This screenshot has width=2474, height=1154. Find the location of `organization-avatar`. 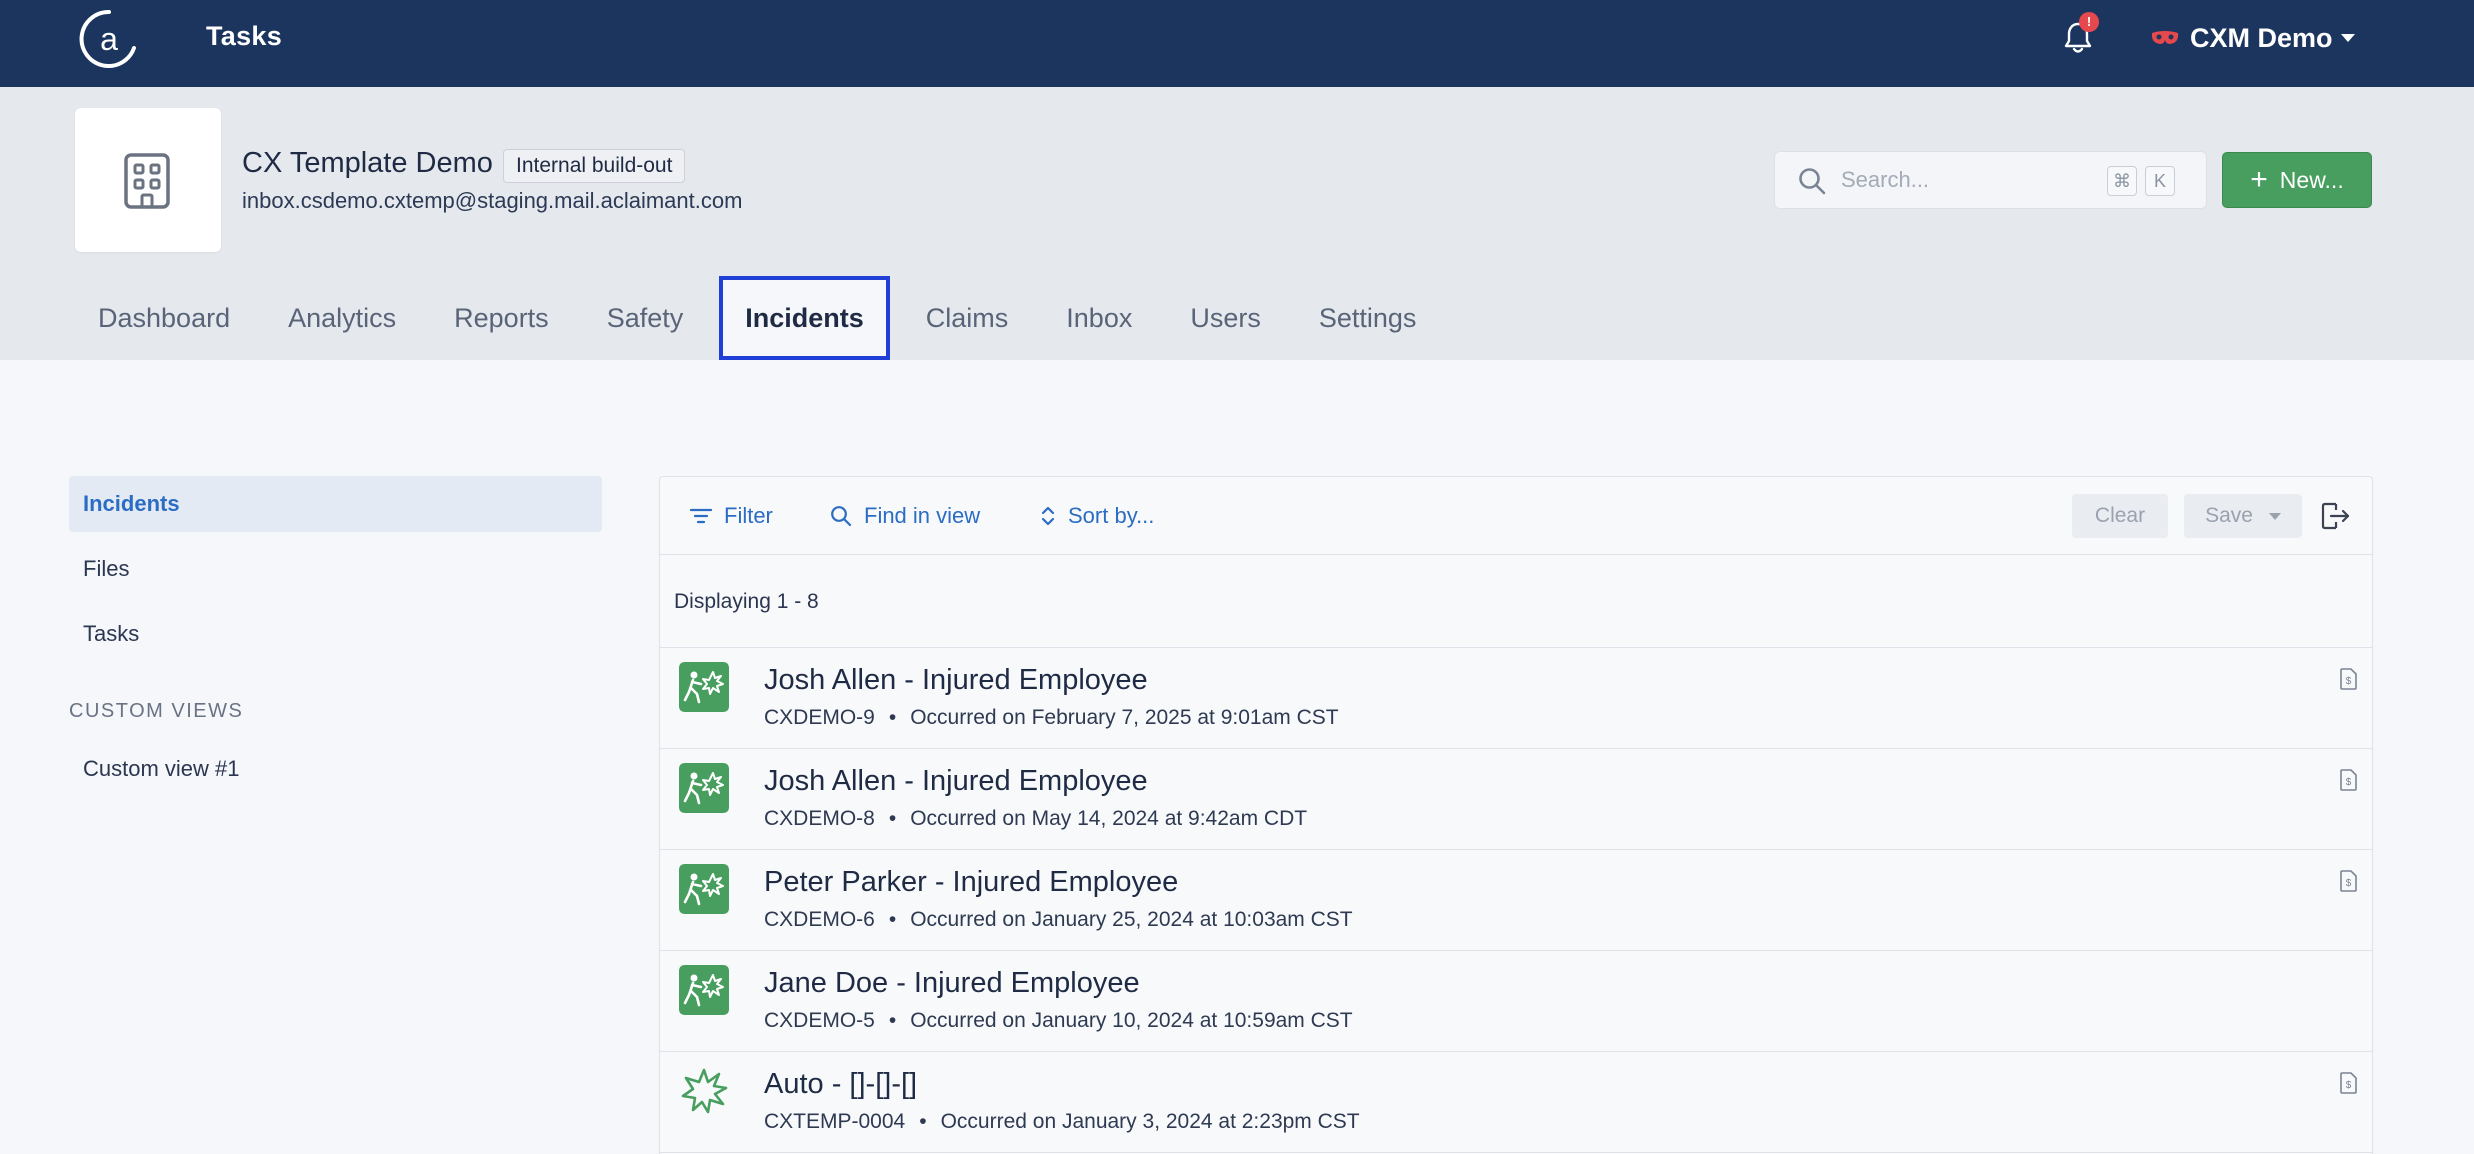

organization-avatar is located at coordinates (148, 180).